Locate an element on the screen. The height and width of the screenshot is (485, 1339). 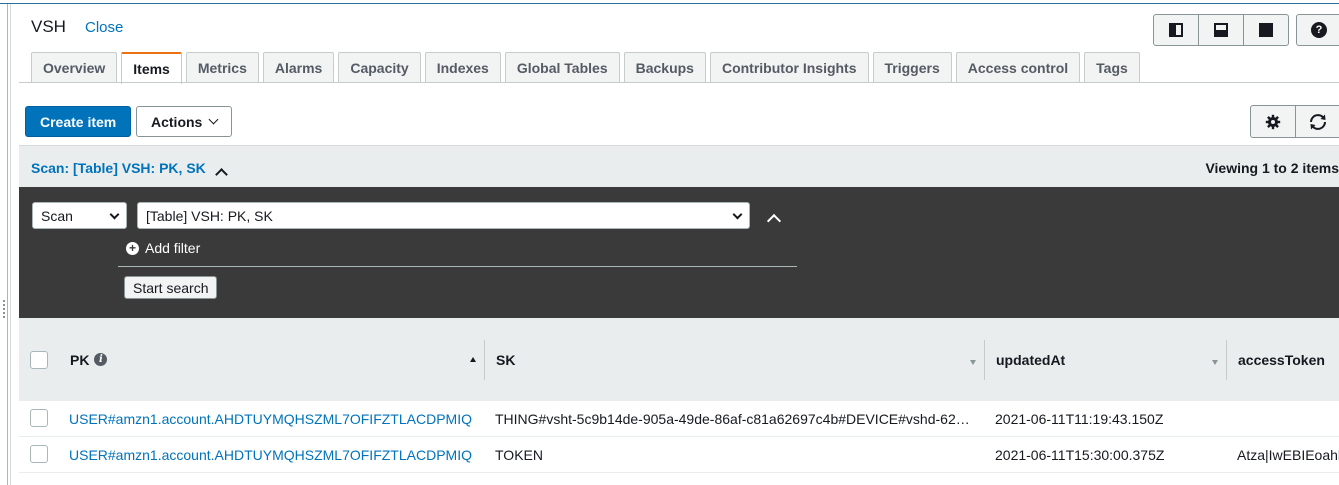
tab-items: Items is located at coordinates (151, 68).